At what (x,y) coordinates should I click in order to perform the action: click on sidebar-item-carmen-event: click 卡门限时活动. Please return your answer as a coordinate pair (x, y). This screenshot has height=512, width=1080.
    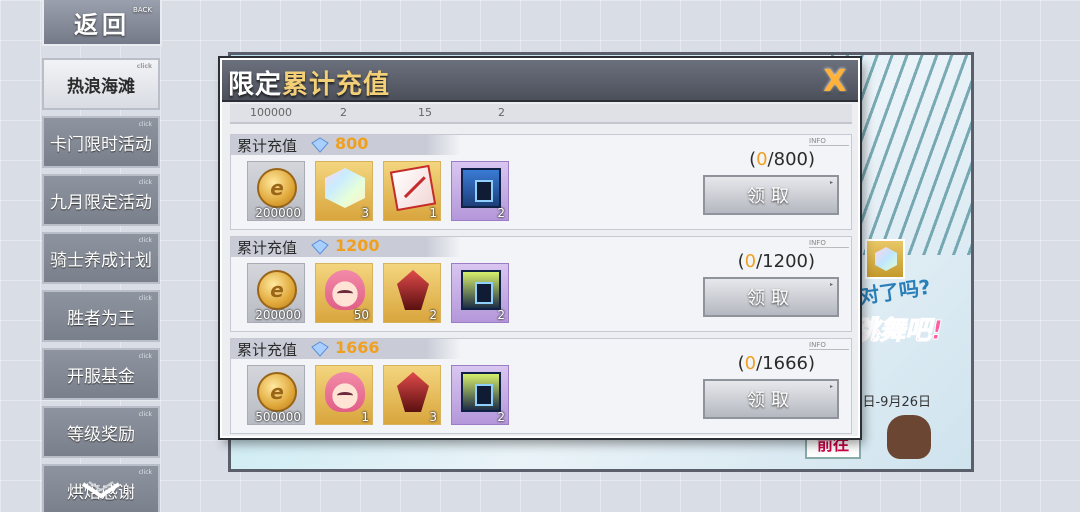
    Looking at the image, I should click on (101, 142).